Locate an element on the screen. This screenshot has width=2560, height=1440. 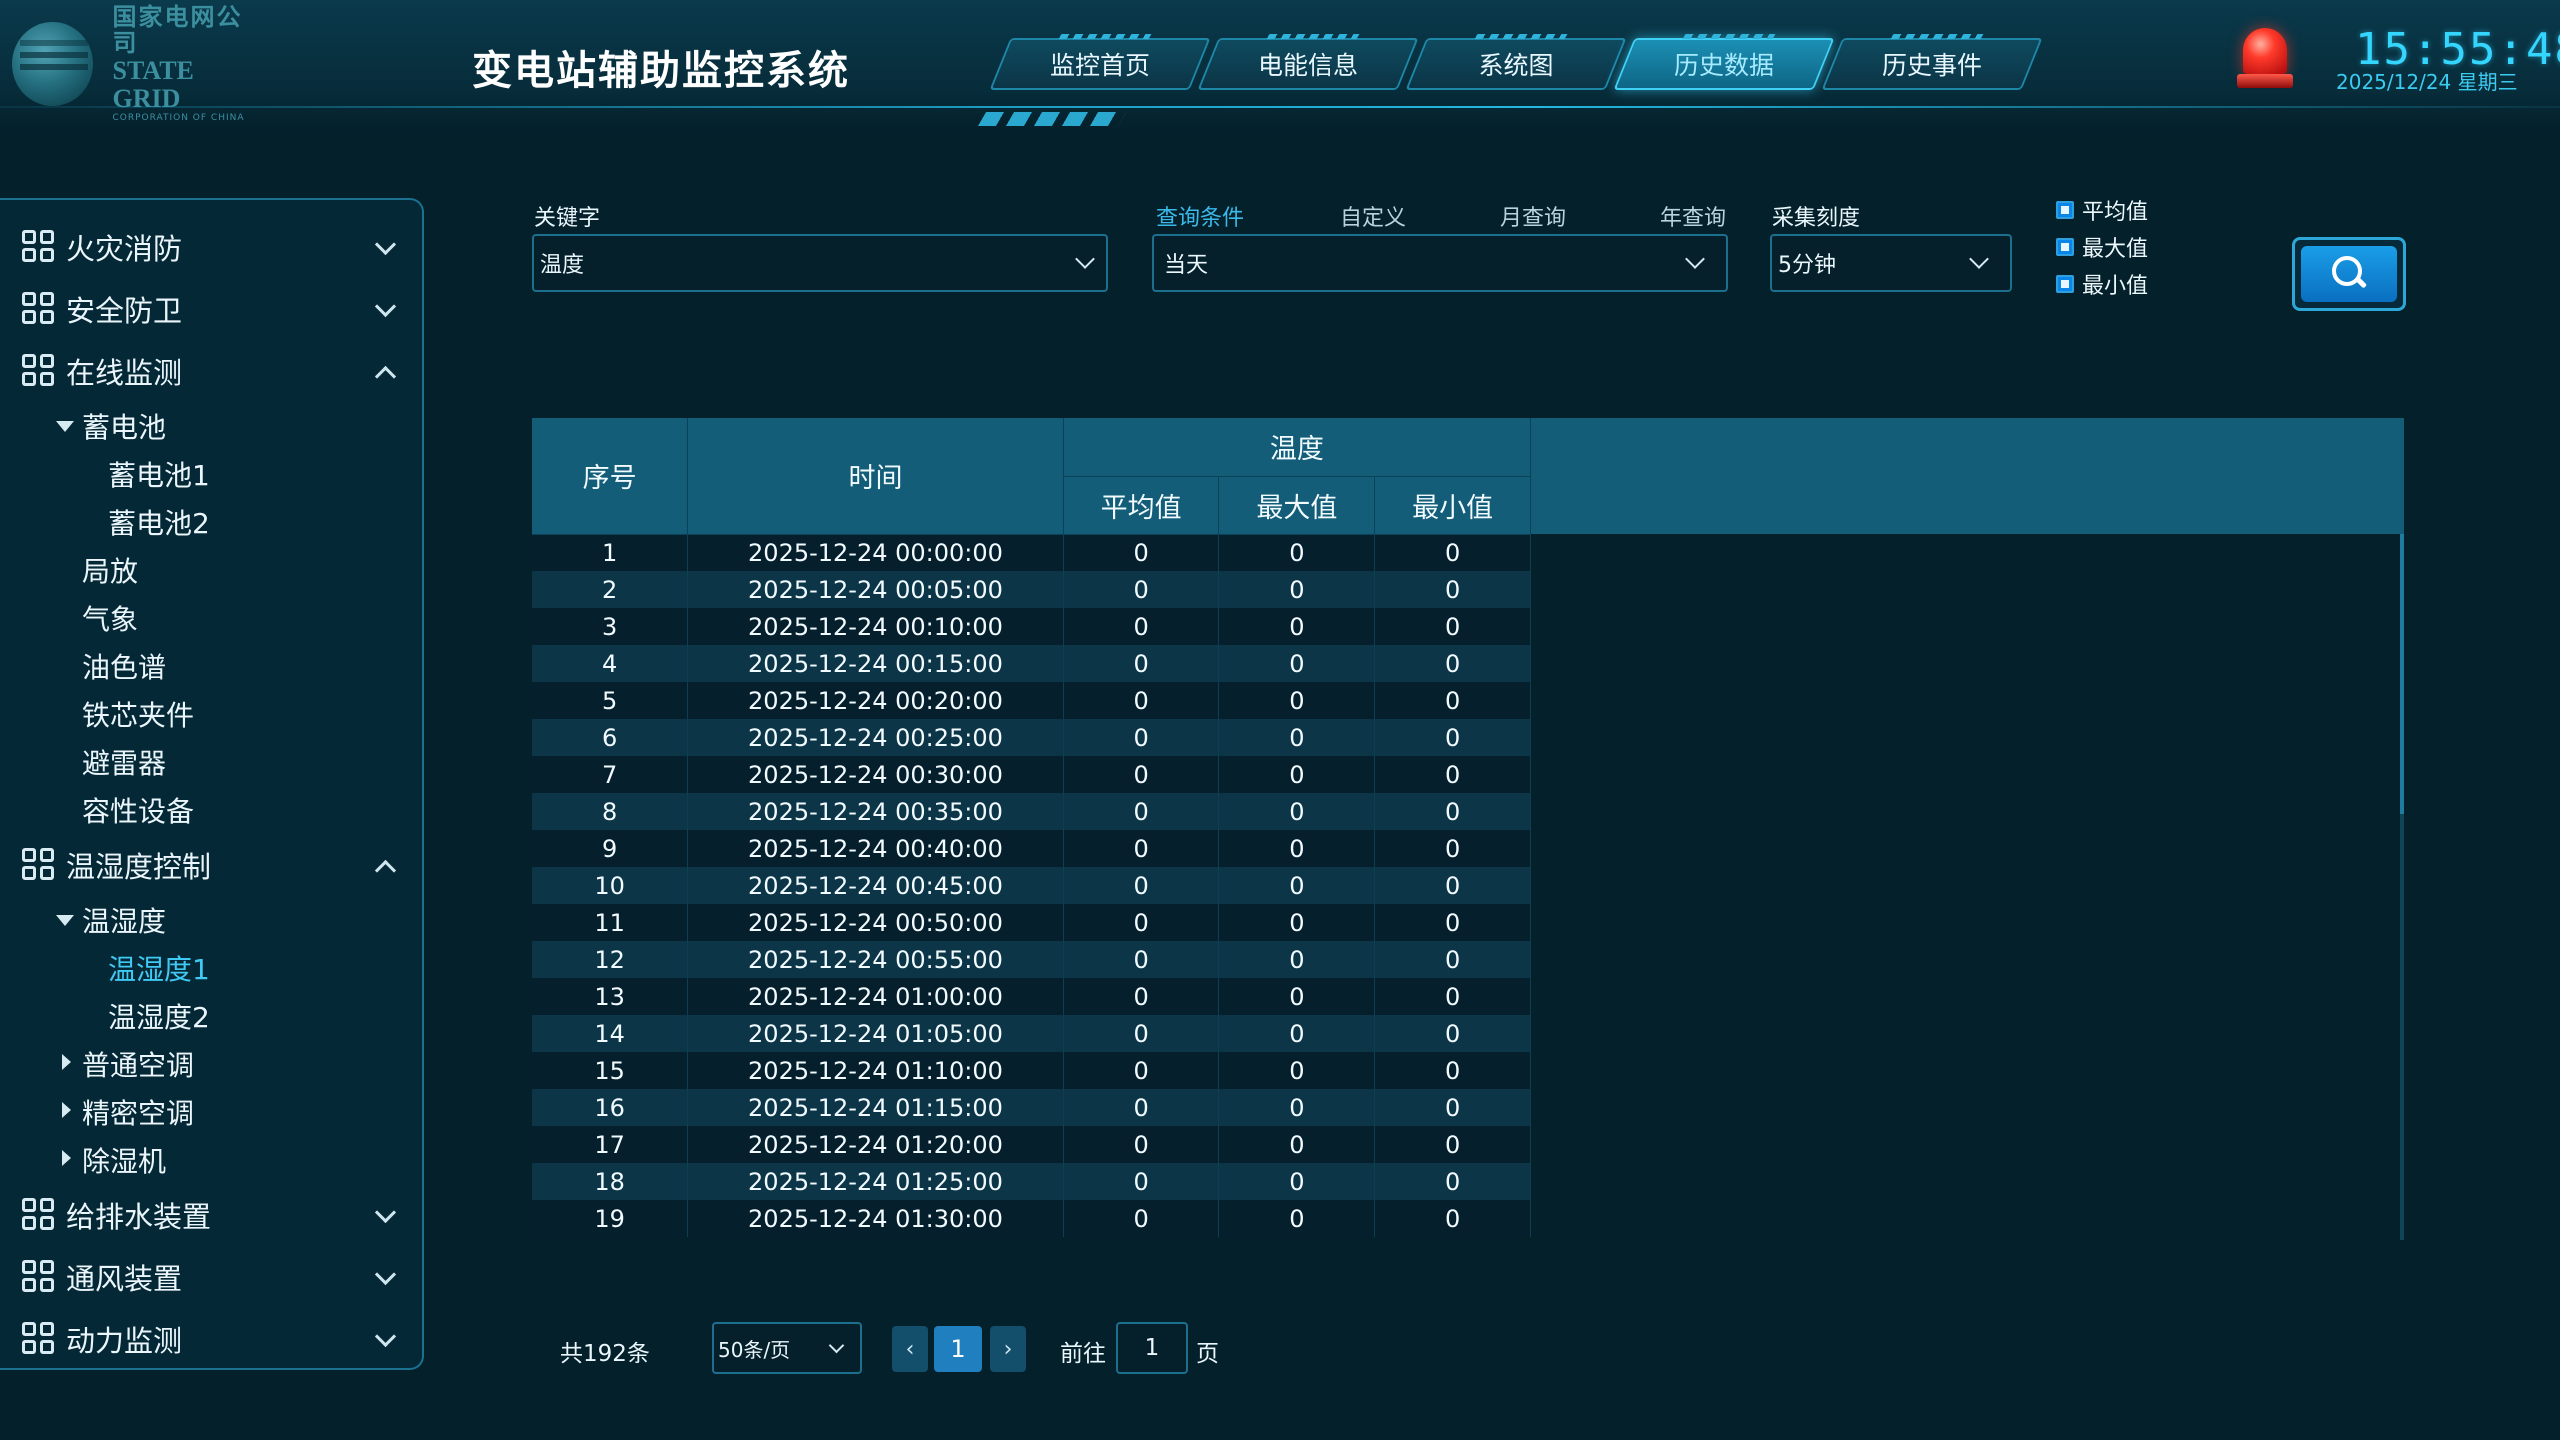
page-number-button: 1 is located at coordinates (958, 1349).